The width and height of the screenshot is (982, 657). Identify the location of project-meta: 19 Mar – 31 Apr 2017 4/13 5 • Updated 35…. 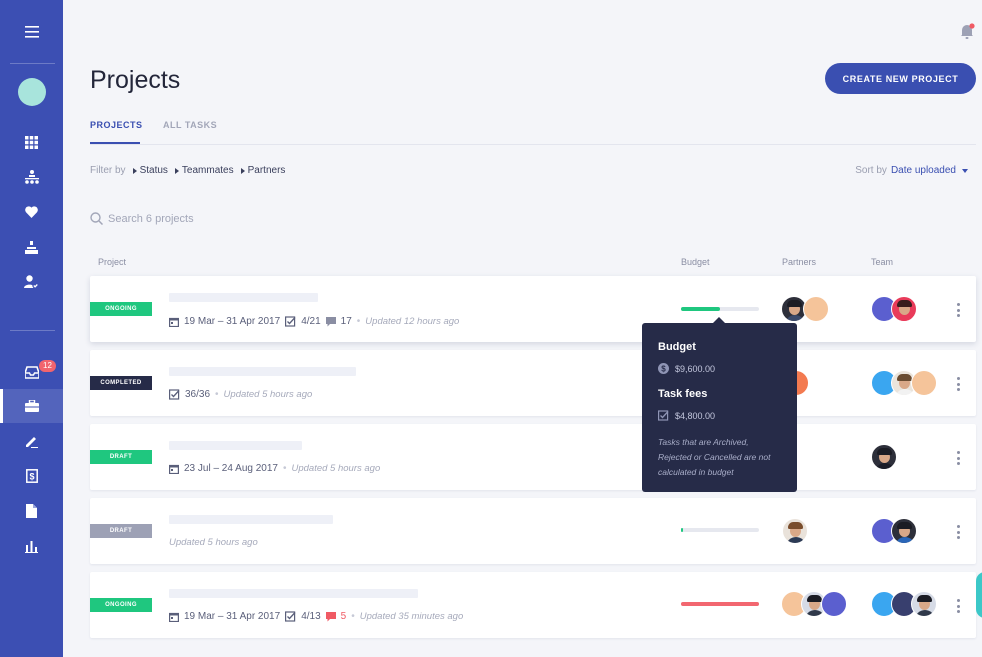
(316, 616).